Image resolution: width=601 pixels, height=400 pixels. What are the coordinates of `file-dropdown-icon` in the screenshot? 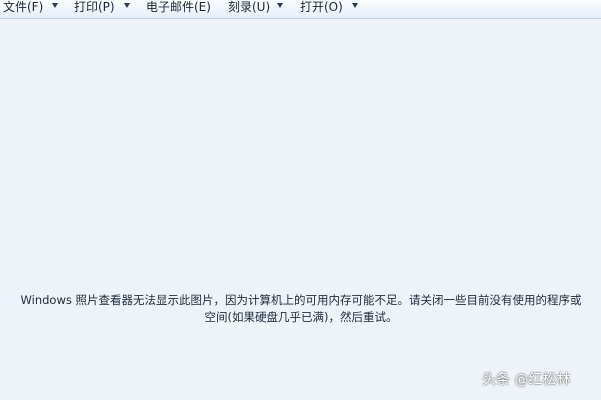 It's located at (55, 5).